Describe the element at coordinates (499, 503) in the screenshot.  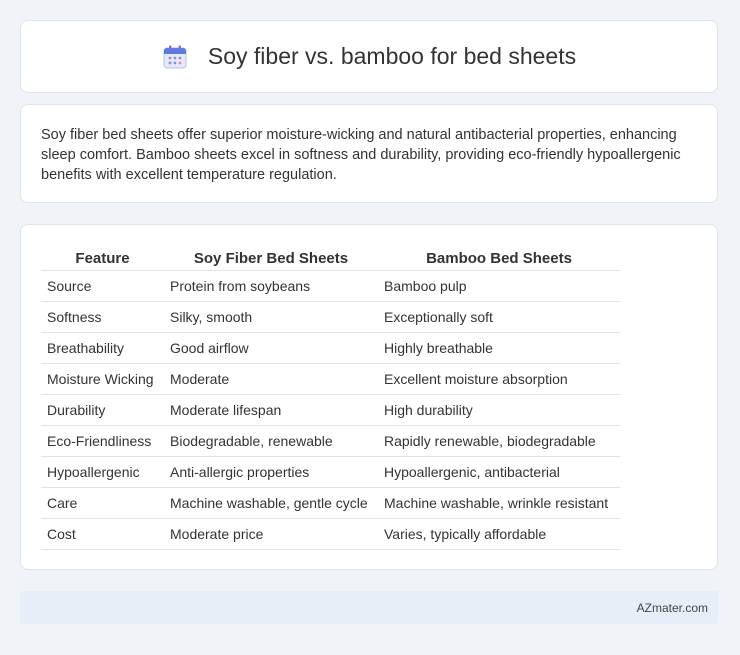
I see `cell-bamboo: Machine washable, wrinkle resistant` at that location.